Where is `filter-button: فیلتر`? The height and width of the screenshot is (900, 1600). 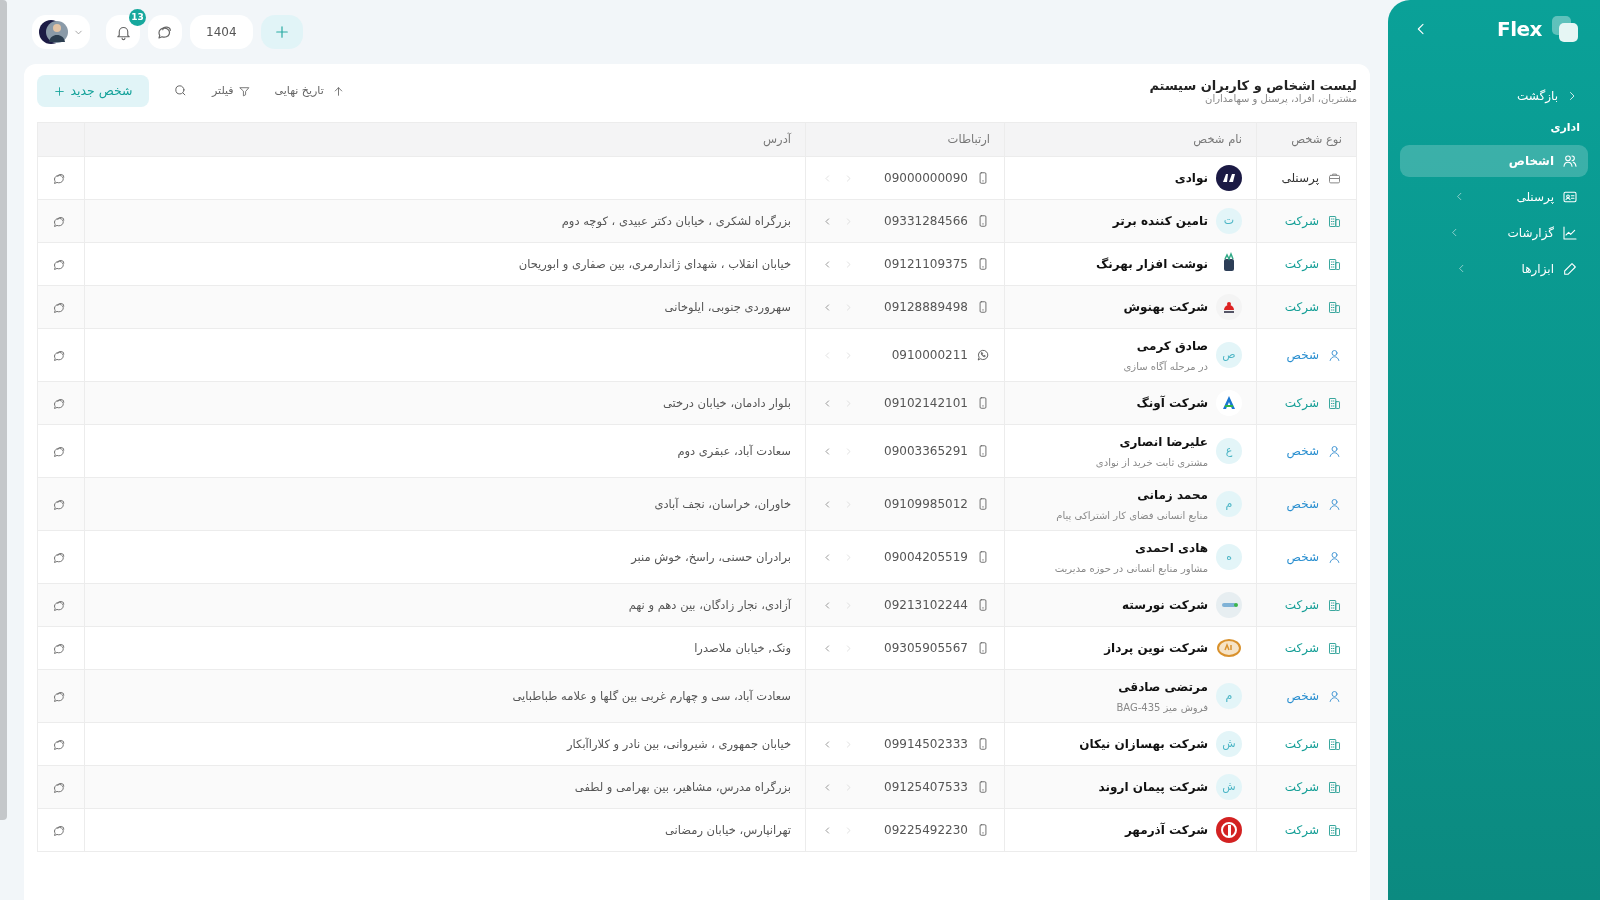 filter-button: فیلتر is located at coordinates (231, 91).